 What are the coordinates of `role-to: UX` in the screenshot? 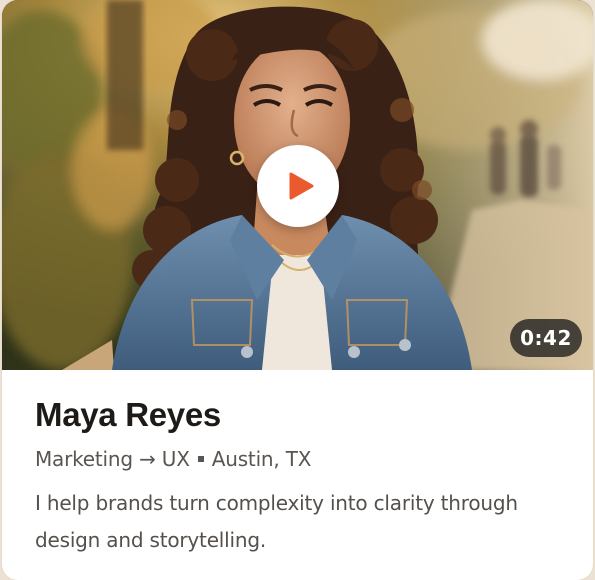 It's located at (175, 459).